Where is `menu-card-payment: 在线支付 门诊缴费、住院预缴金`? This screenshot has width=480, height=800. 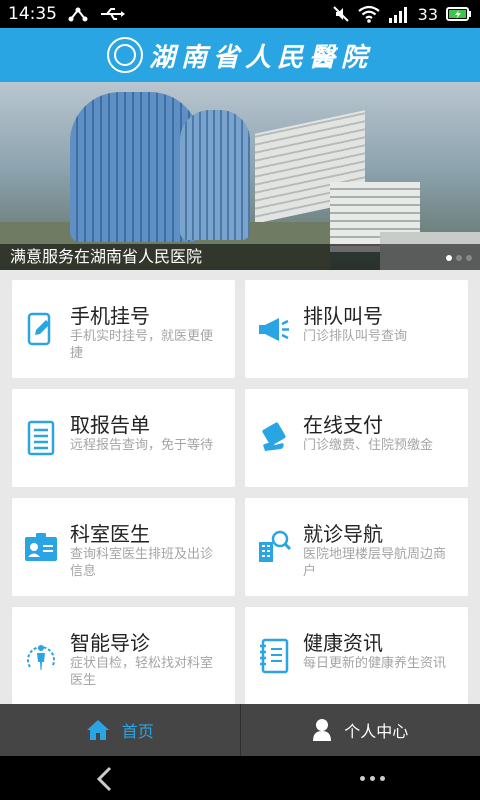
menu-card-payment: 在线支付 门诊缴费、住院预缴金 is located at coordinates (356, 438).